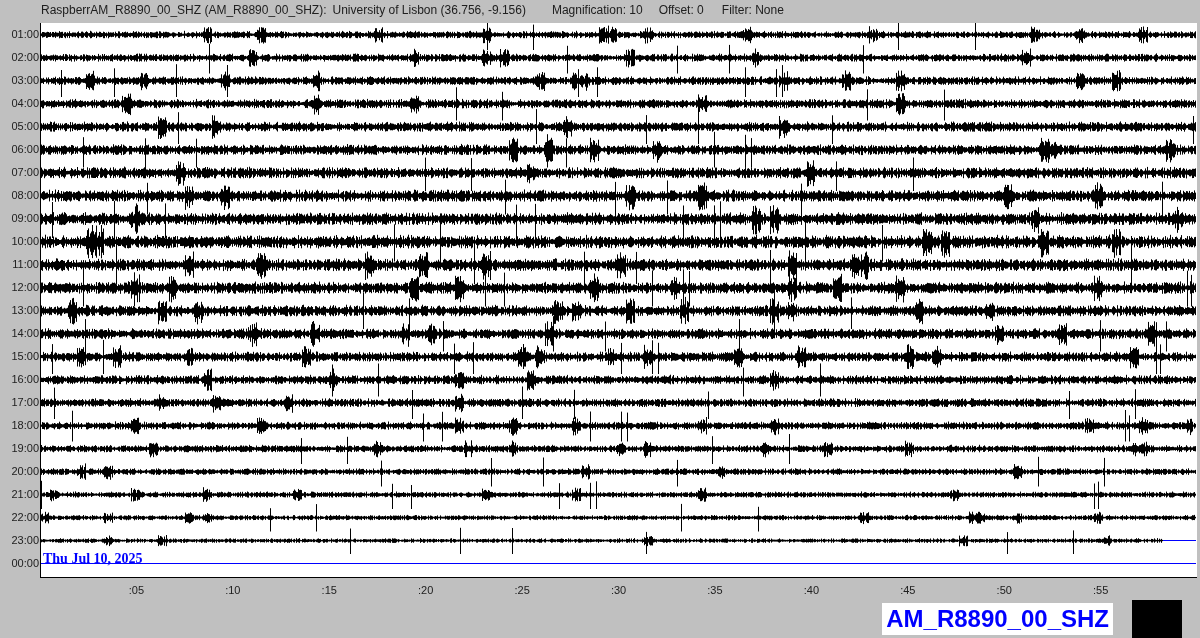  Describe the element at coordinates (25, 57) in the screenshot. I see `hour-label: 02:00` at that location.